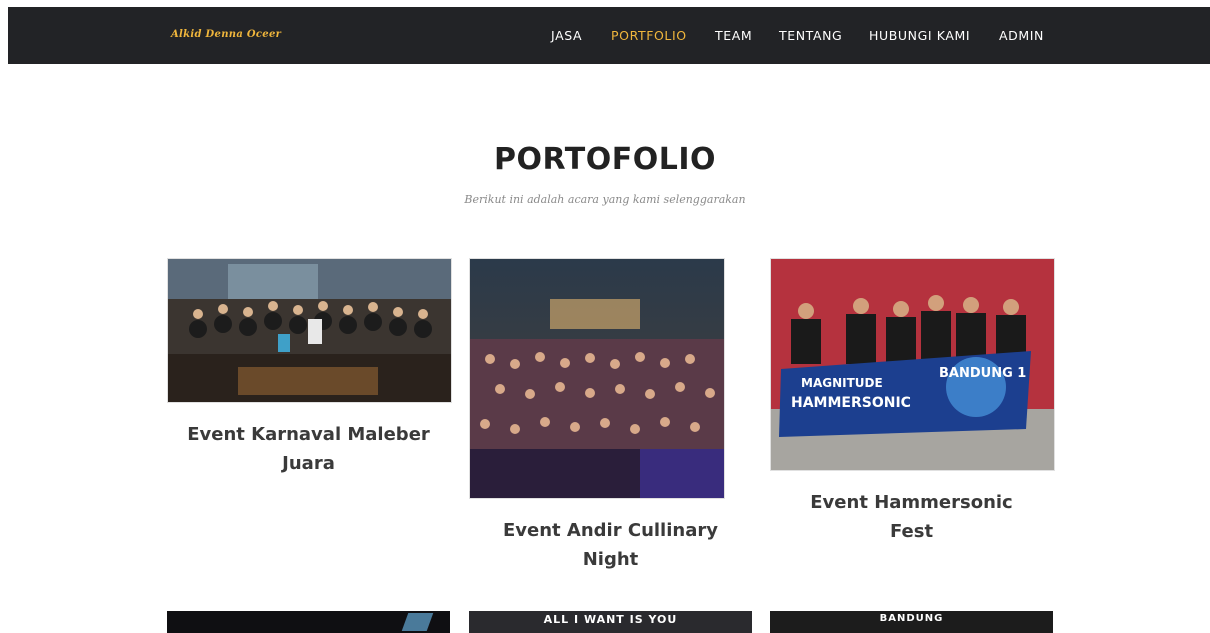 The height and width of the screenshot is (633, 1210). Describe the element at coordinates (649, 35) in the screenshot. I see `nav-item-portfolio: PORTFOLIO` at that location.